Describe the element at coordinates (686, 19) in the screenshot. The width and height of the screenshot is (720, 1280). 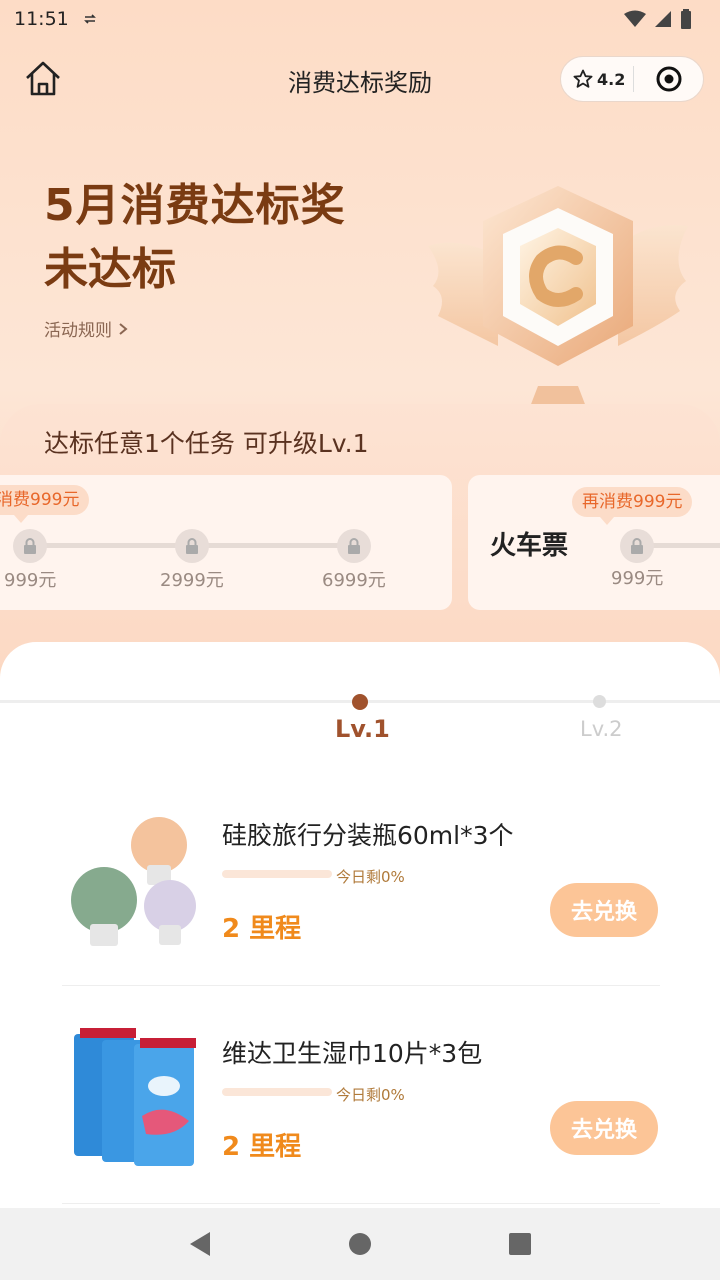
I see `battery-icon` at that location.